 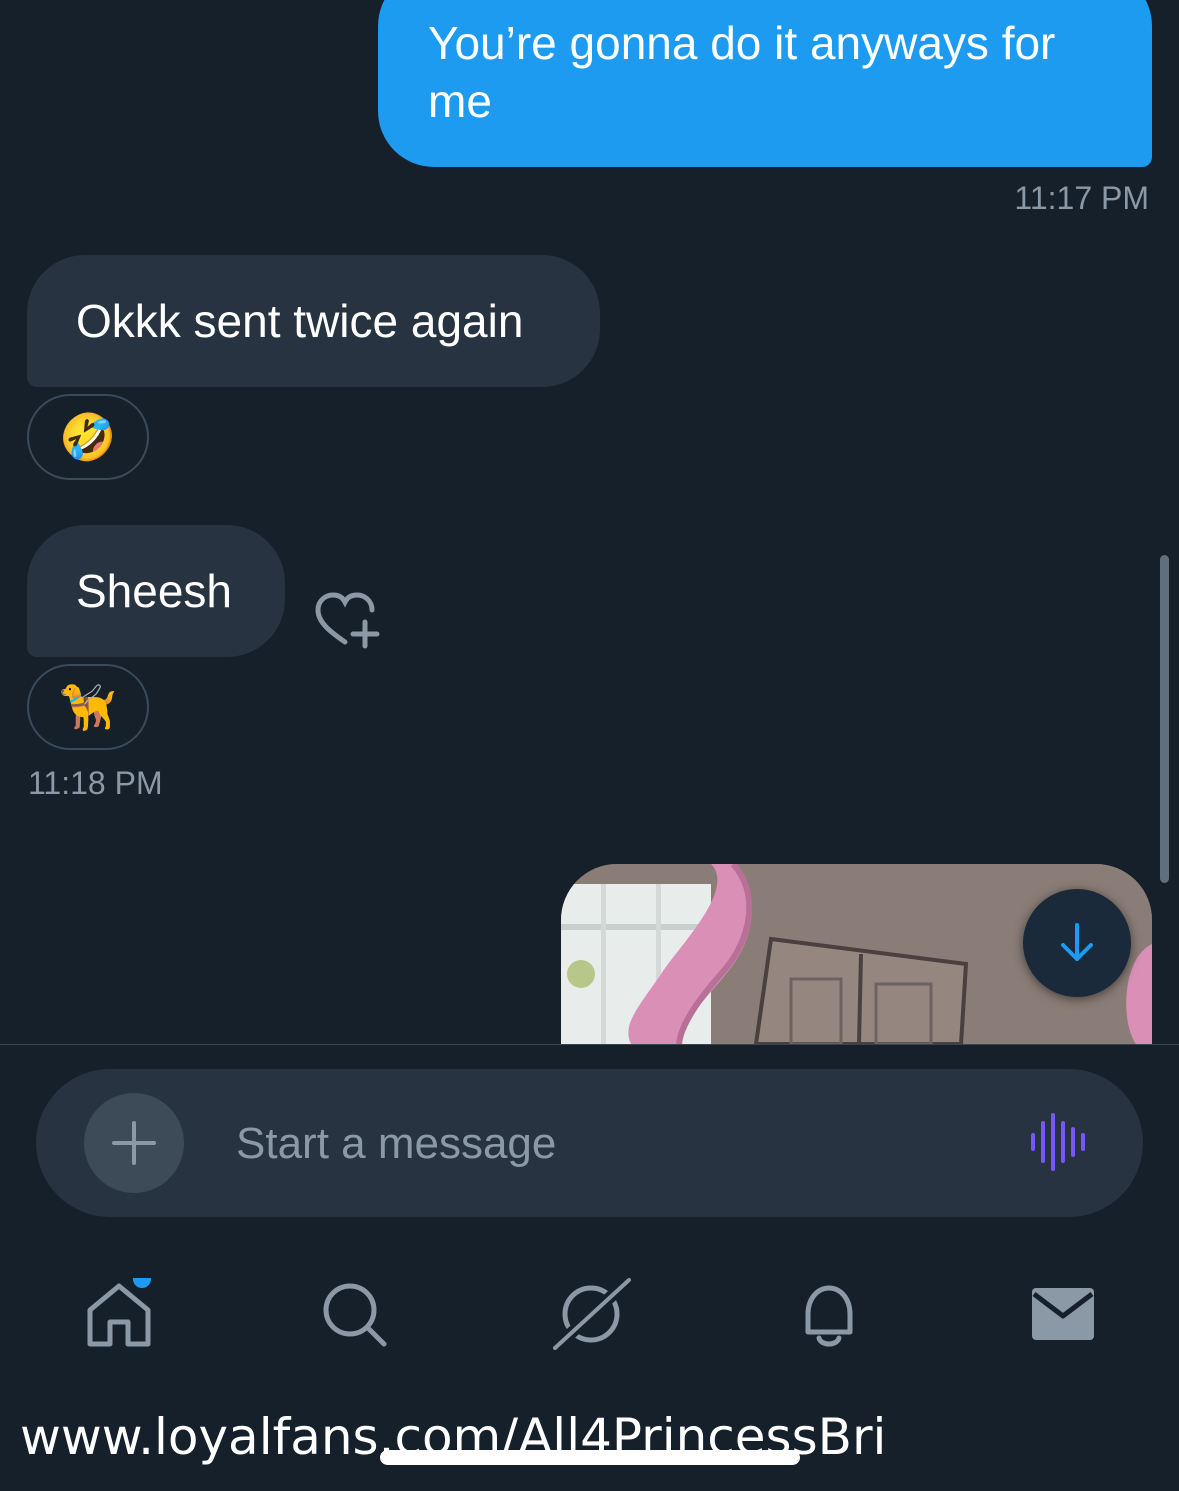 What do you see at coordinates (347, 621) in the screenshot?
I see `add-reaction-heart-icon` at bounding box center [347, 621].